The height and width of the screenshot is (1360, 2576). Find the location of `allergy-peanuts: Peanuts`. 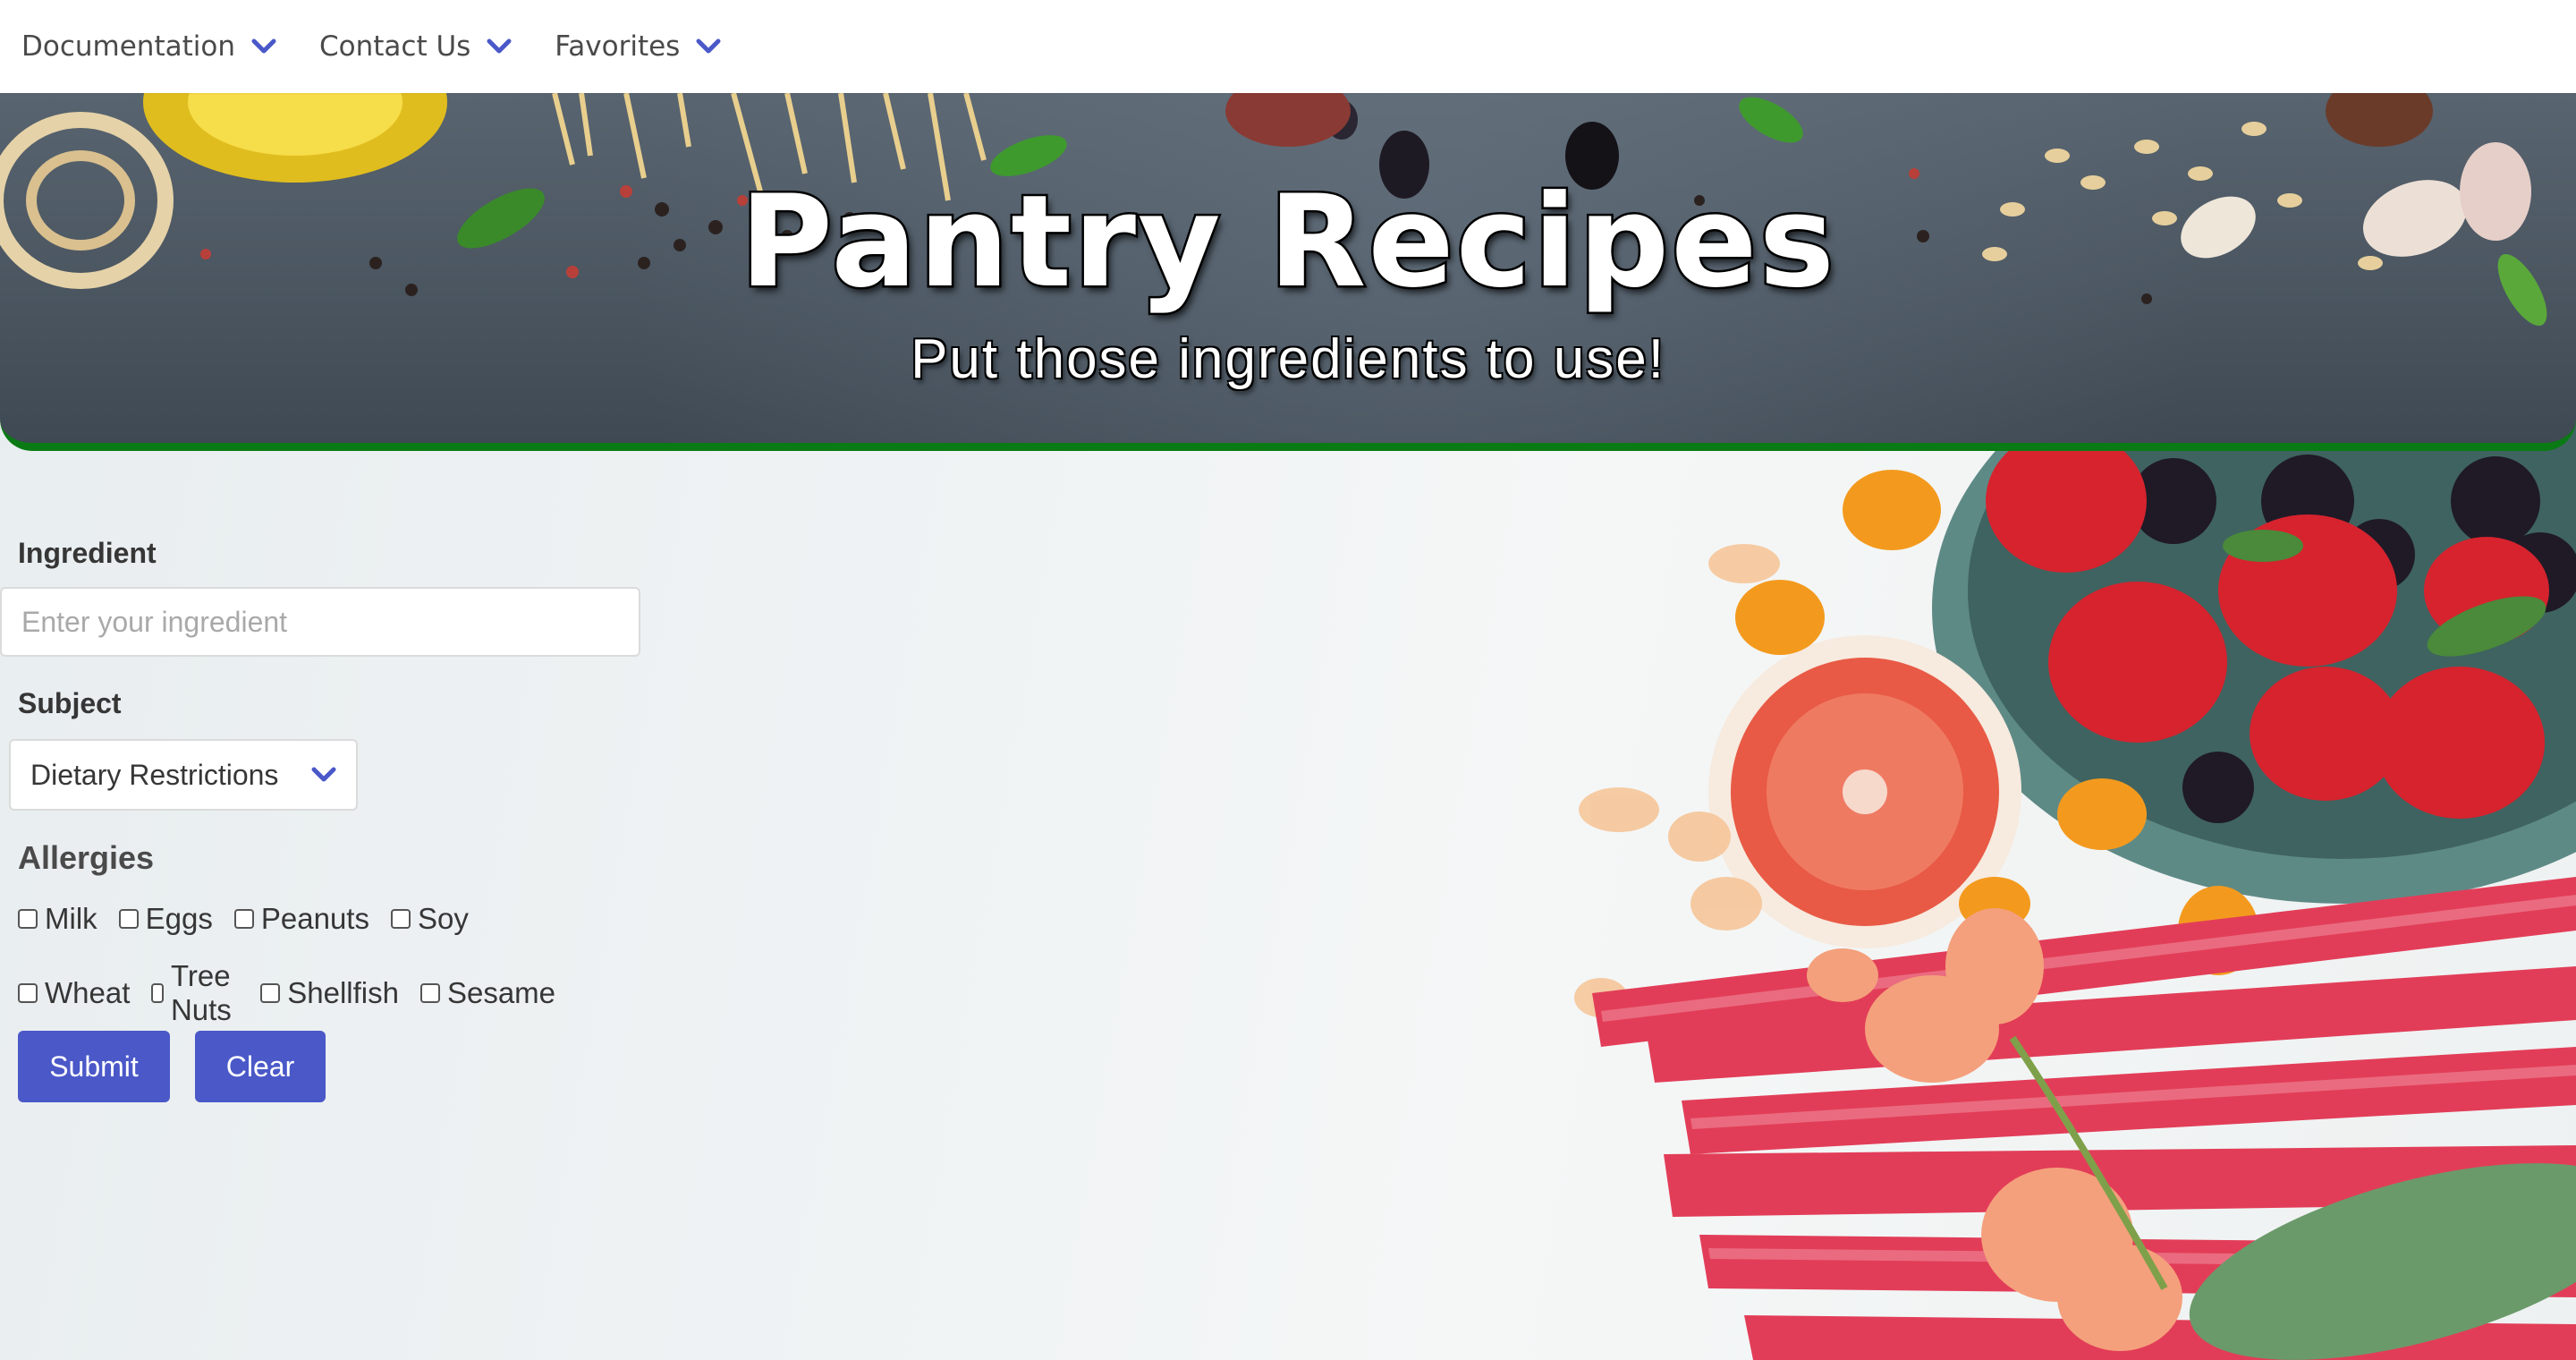

allergy-peanuts: Peanuts is located at coordinates (301, 919).